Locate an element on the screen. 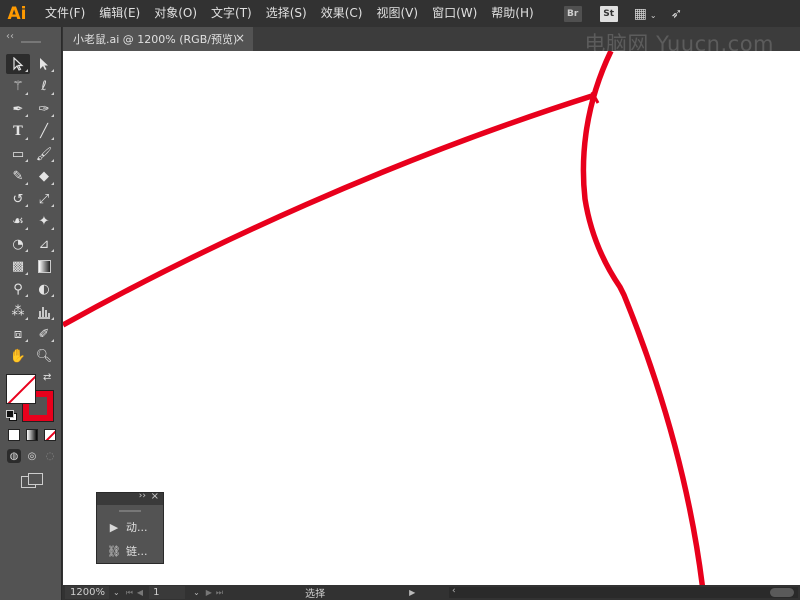 The image size is (800, 600). scrollbar-thumb is located at coordinates (782, 592).